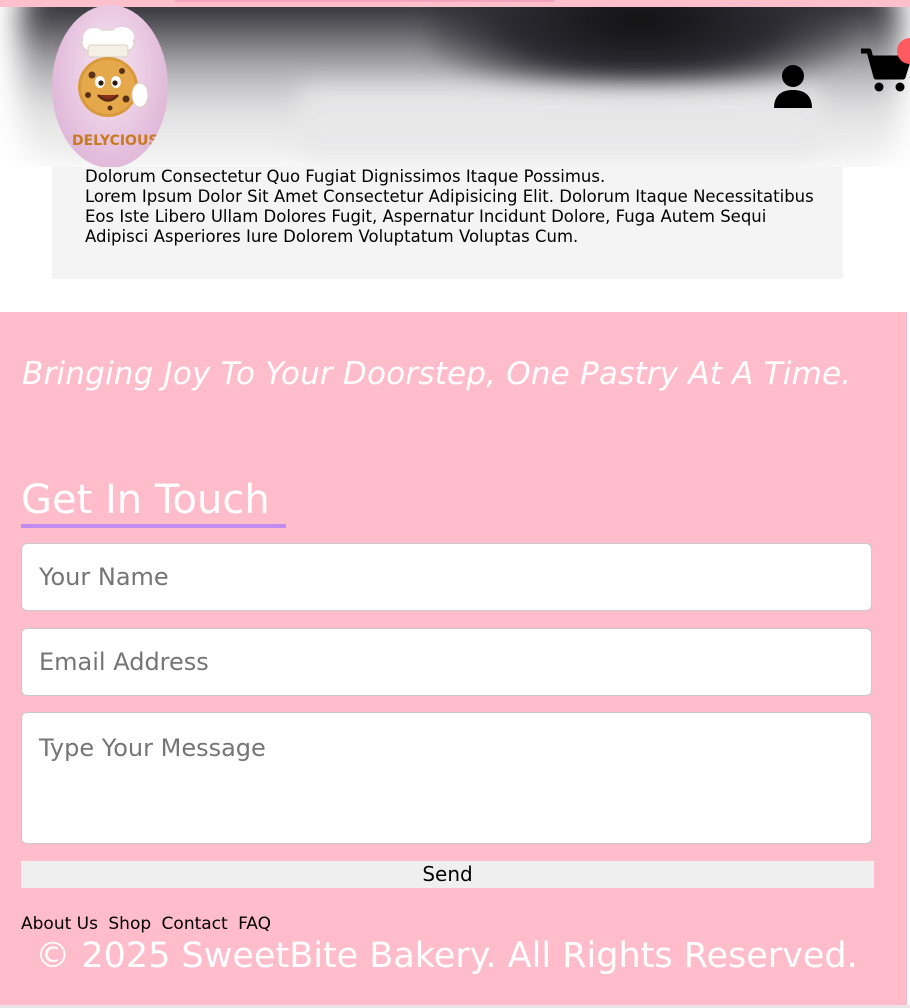  Describe the element at coordinates (446, 577) in the screenshot. I see `name-input` at that location.